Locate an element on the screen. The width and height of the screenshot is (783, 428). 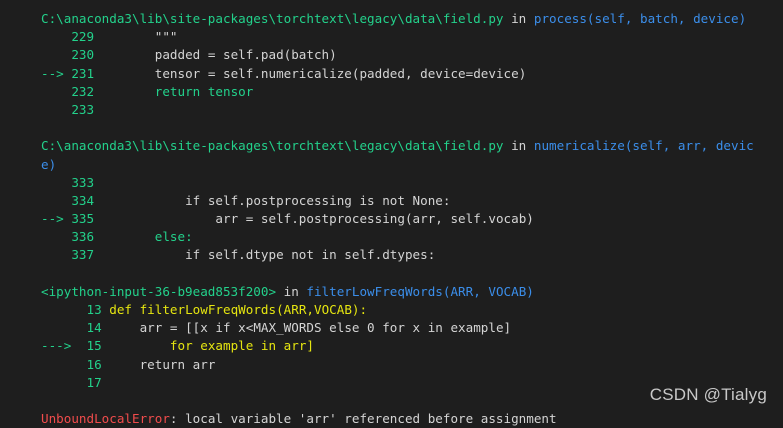
line-number: 13 is located at coordinates (86, 309).